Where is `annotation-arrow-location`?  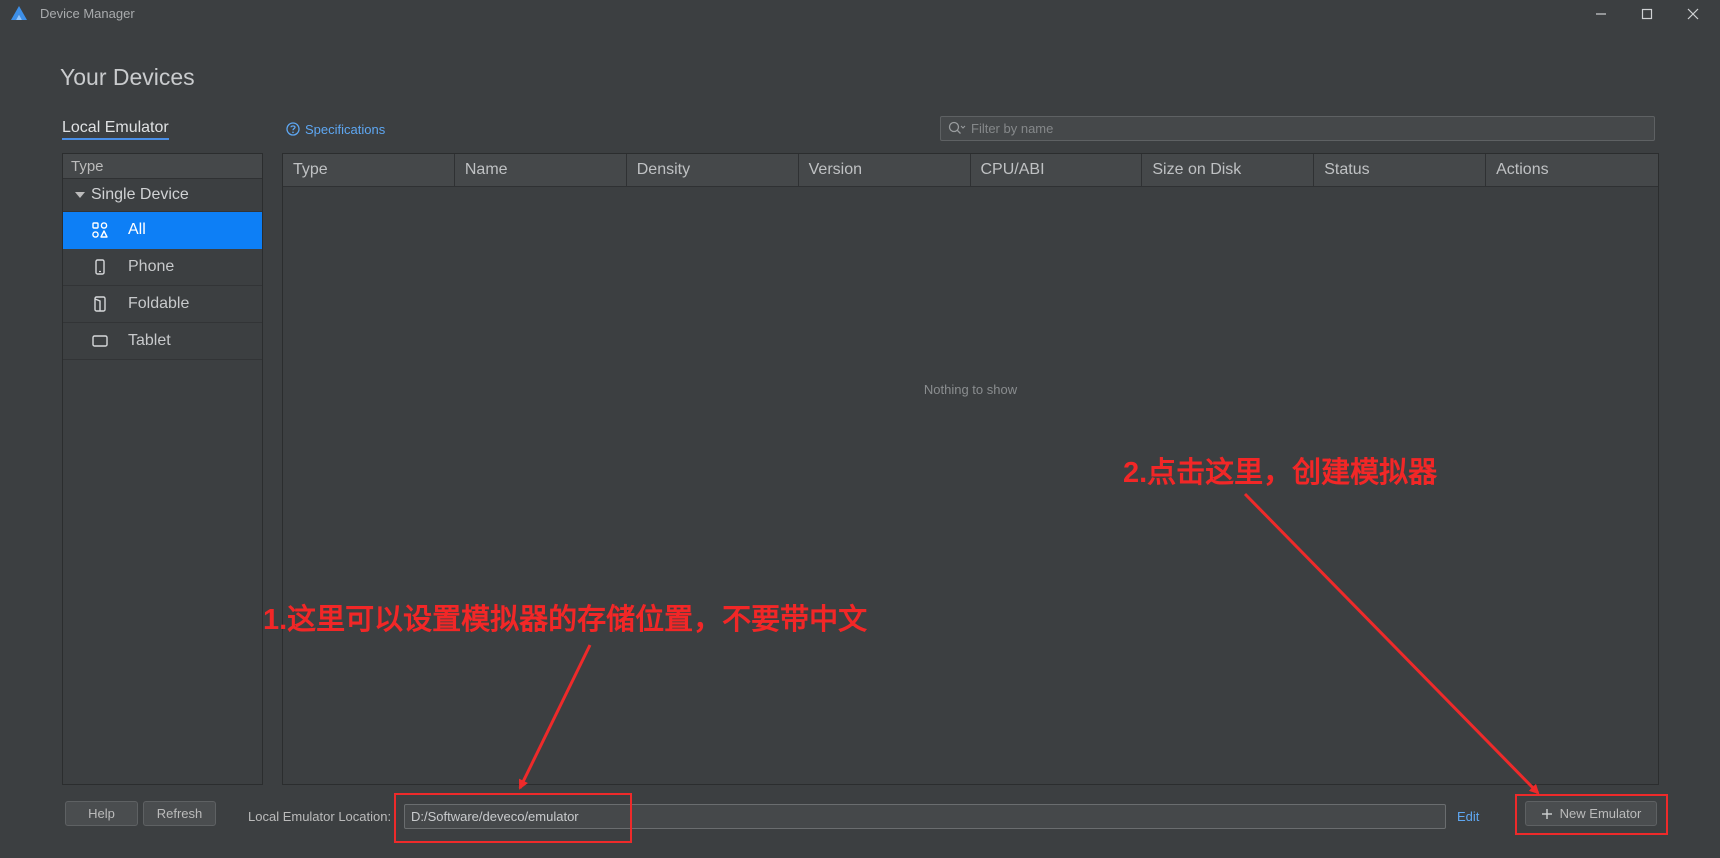 annotation-arrow-location is located at coordinates (555, 717).